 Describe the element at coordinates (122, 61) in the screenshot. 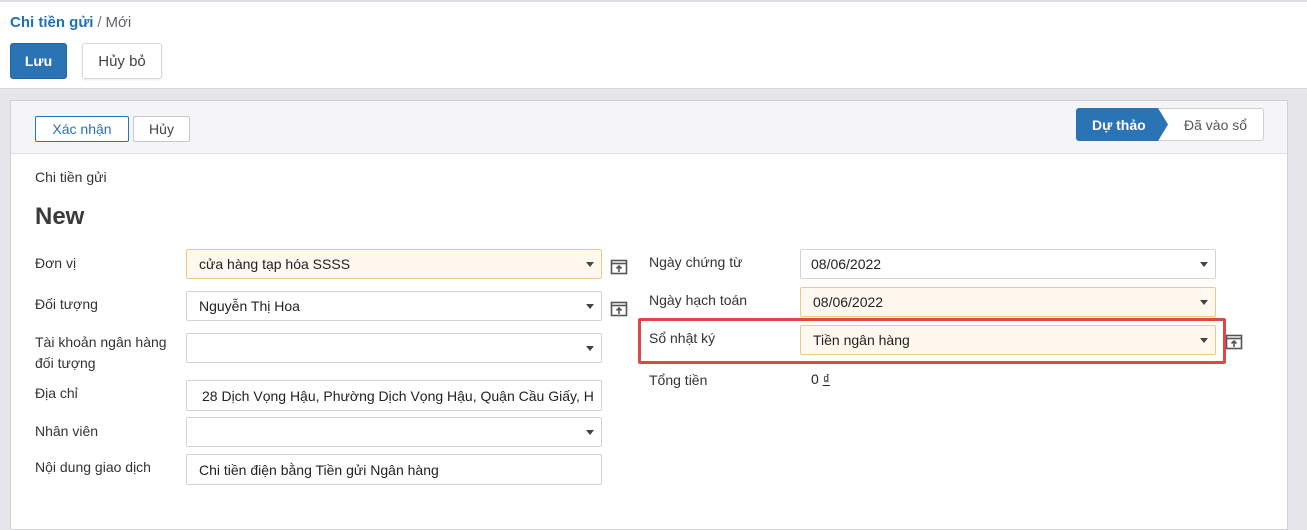

I see `discard-button: Hủy bỏ` at that location.